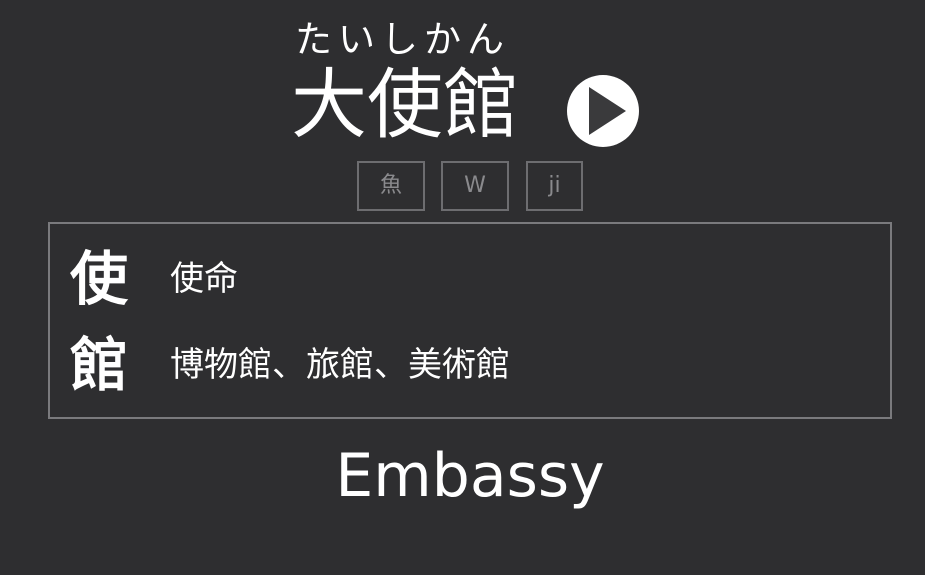 The width and height of the screenshot is (925, 575). I want to click on word-reading: たいしかん, so click(402, 39).